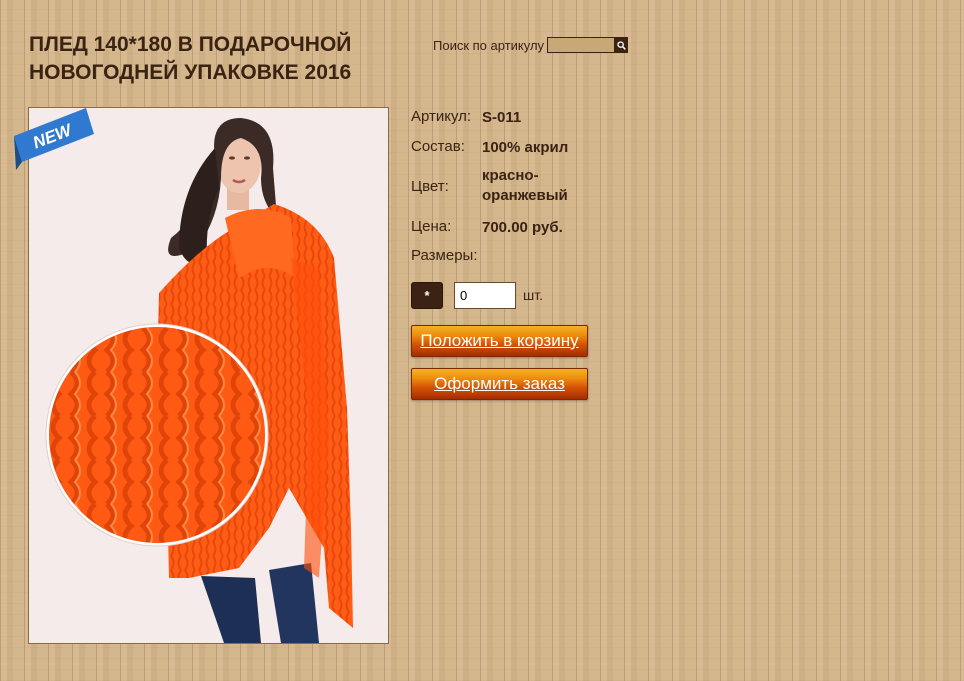 The height and width of the screenshot is (681, 964). Describe the element at coordinates (54, 139) in the screenshot. I see `new-badge: NEW` at that location.